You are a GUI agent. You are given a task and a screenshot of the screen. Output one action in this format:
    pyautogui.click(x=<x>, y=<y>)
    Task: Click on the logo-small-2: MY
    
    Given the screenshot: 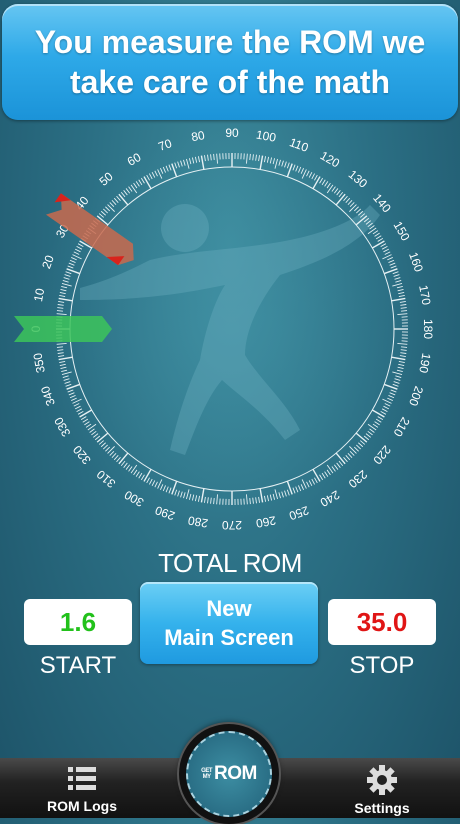 What is the action you would take?
    pyautogui.click(x=206, y=777)
    